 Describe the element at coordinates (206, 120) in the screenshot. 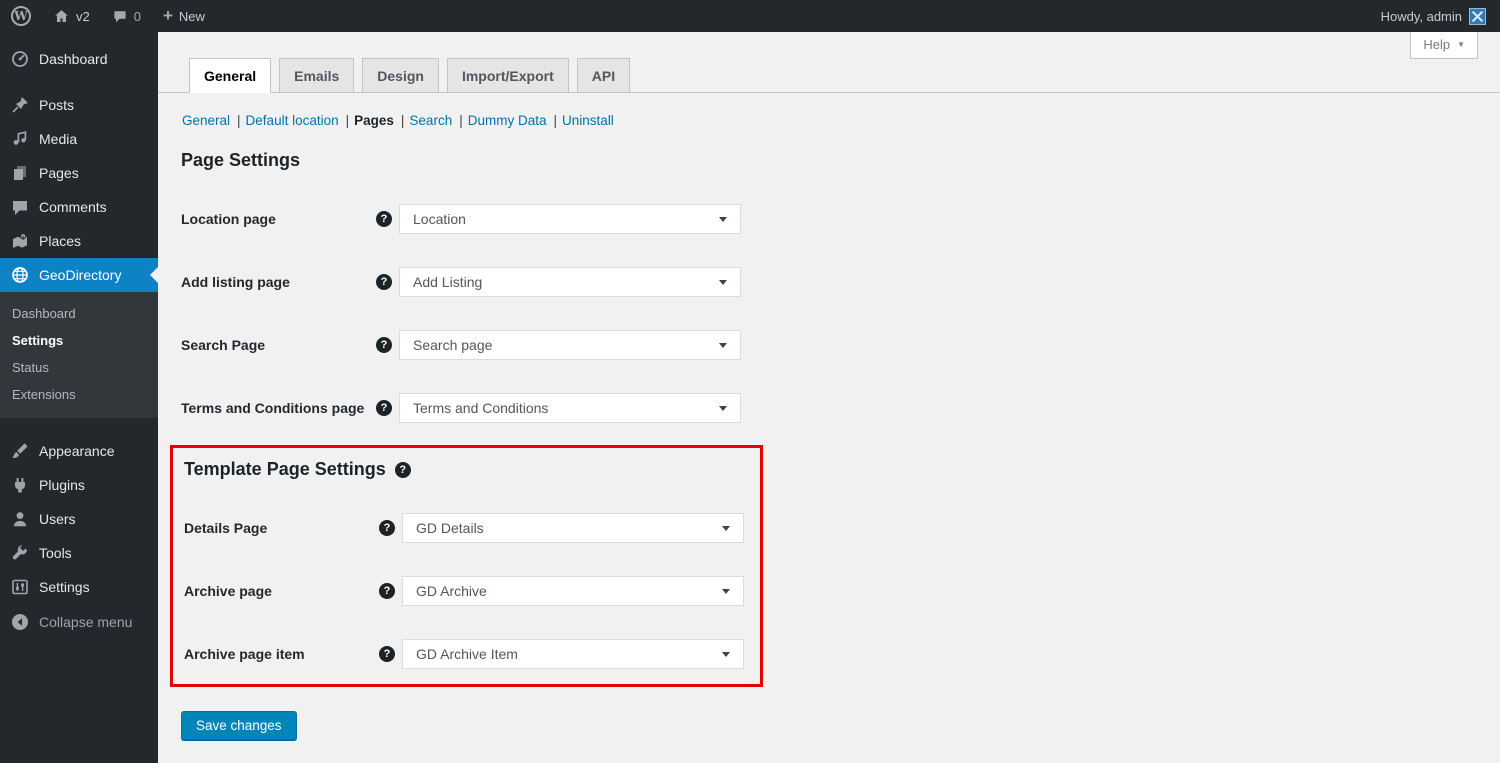

I see `subnav-link-general: General` at that location.